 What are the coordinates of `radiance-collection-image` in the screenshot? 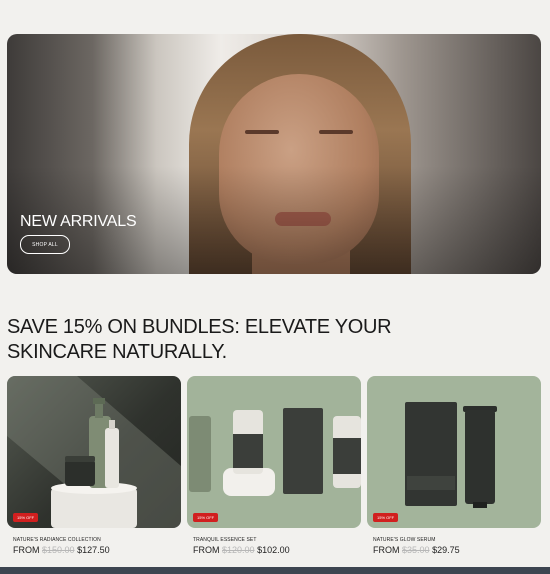 It's located at (94, 452).